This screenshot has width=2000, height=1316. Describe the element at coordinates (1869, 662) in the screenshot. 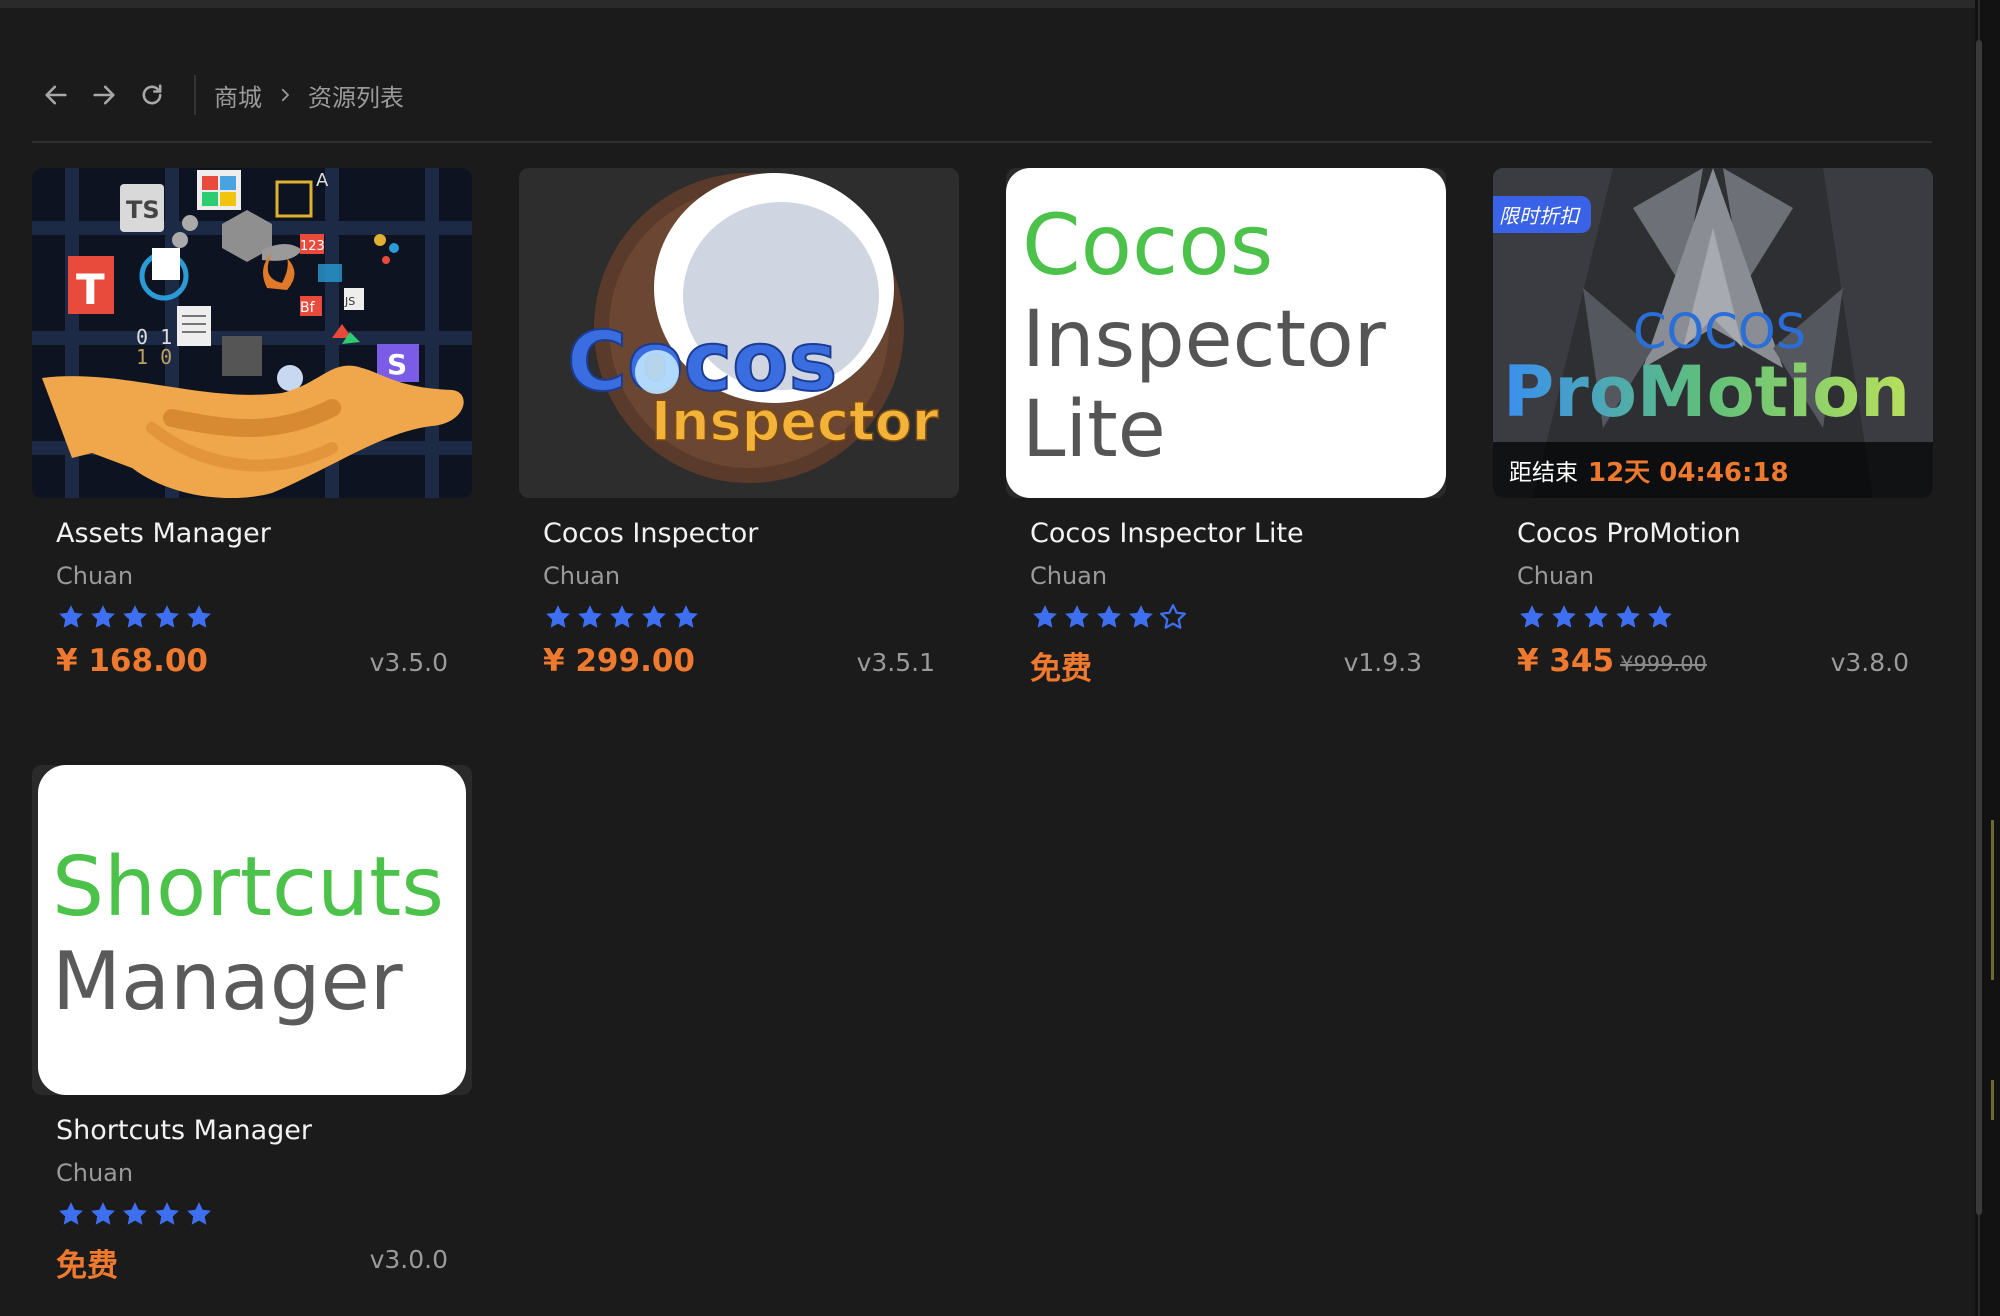

I see `product-version: v3.8.0` at that location.